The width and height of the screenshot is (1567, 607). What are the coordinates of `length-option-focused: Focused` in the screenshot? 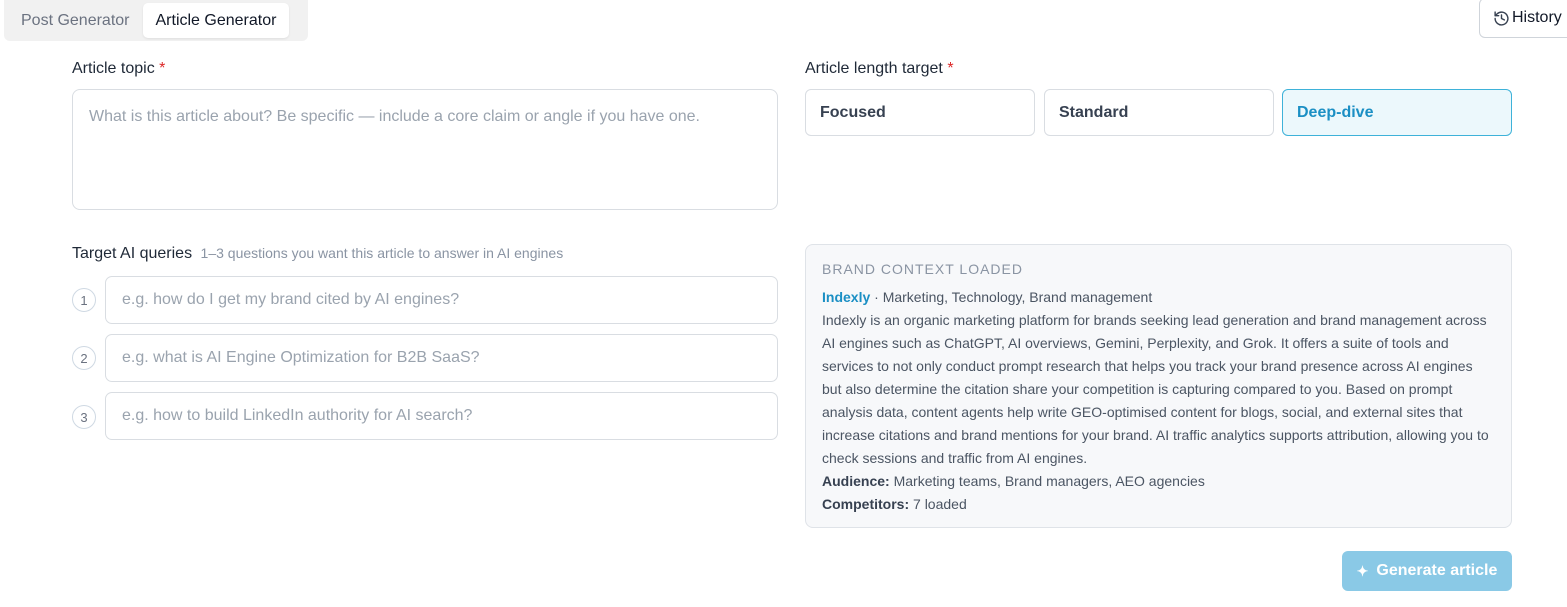 It's located at (920, 112).